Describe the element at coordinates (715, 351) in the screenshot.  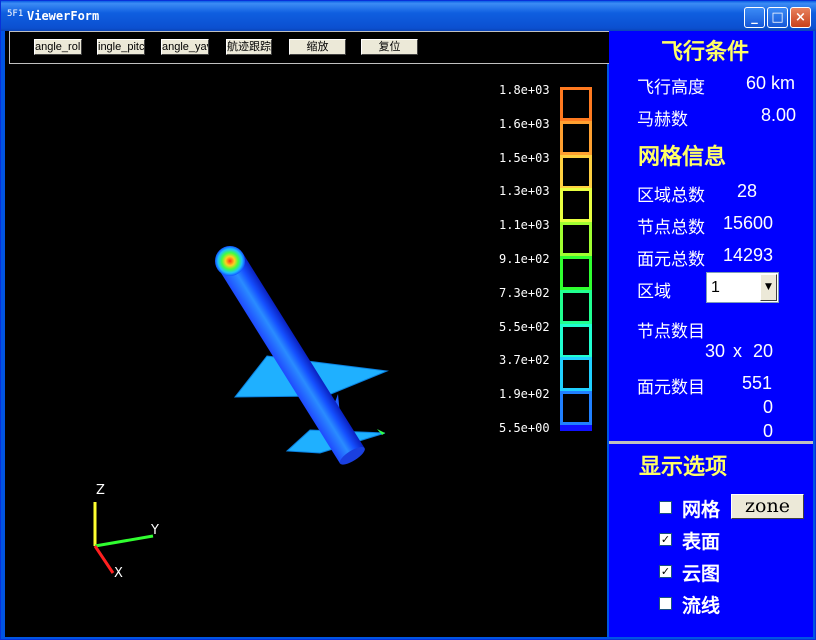
I see `node-count-a: 30` at that location.